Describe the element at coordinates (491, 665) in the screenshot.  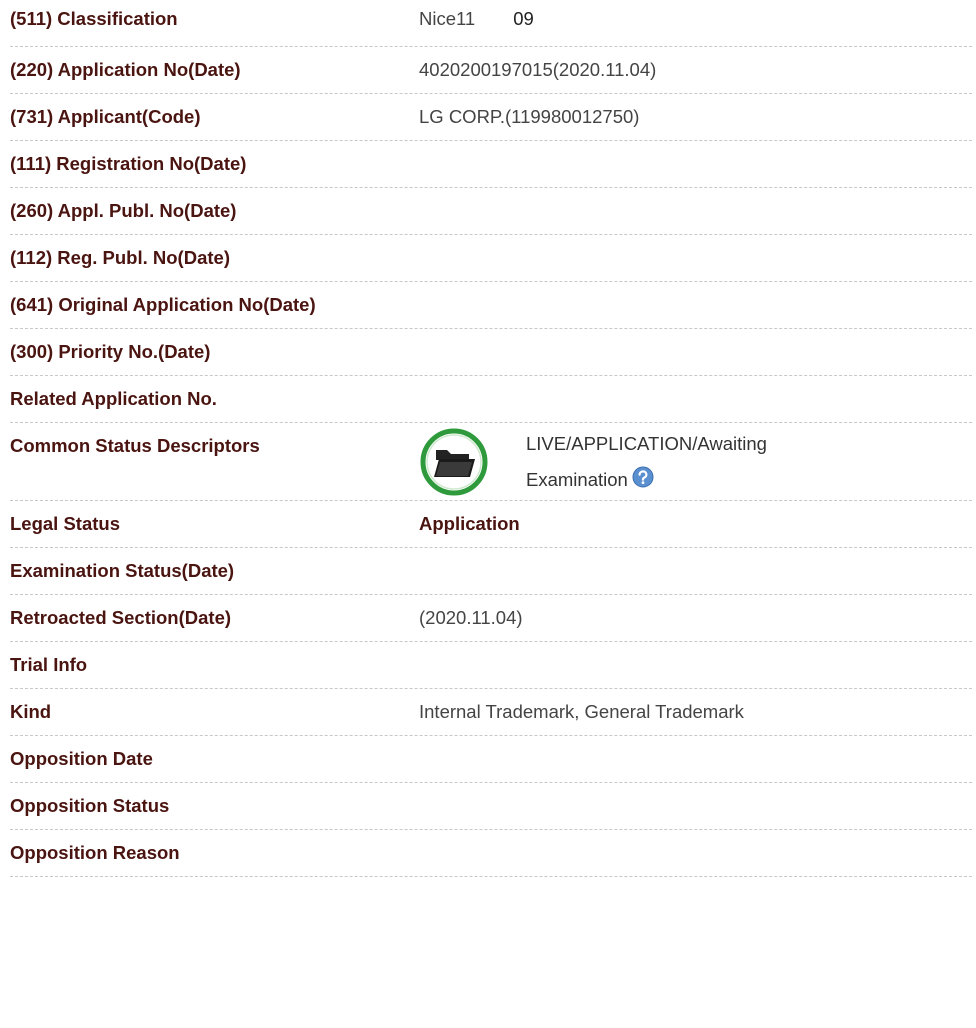
I see `row-trial-info: Trial Info` at that location.